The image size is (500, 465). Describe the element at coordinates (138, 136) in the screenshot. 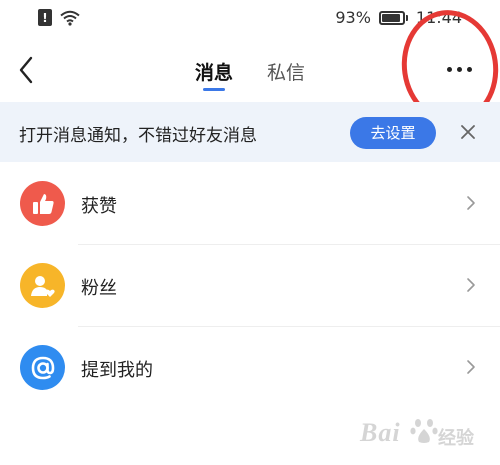

I see `banner-text: 打开消息通知，不错过好友消息` at that location.